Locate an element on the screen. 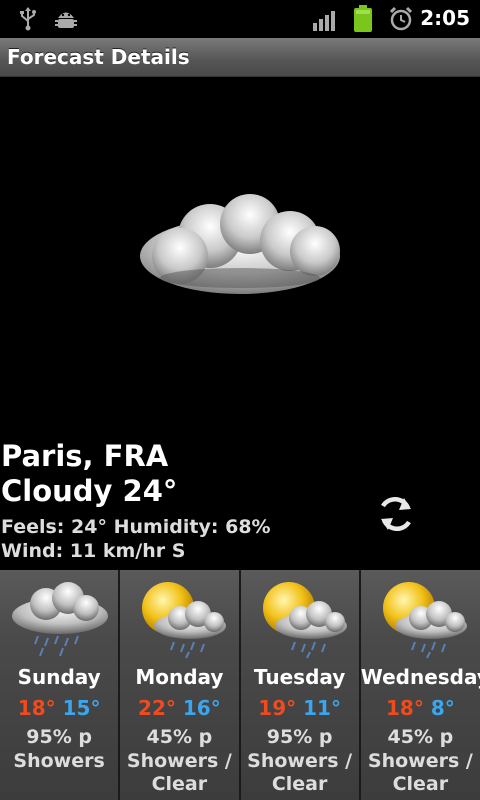  temp-low: 15° is located at coordinates (81, 708).